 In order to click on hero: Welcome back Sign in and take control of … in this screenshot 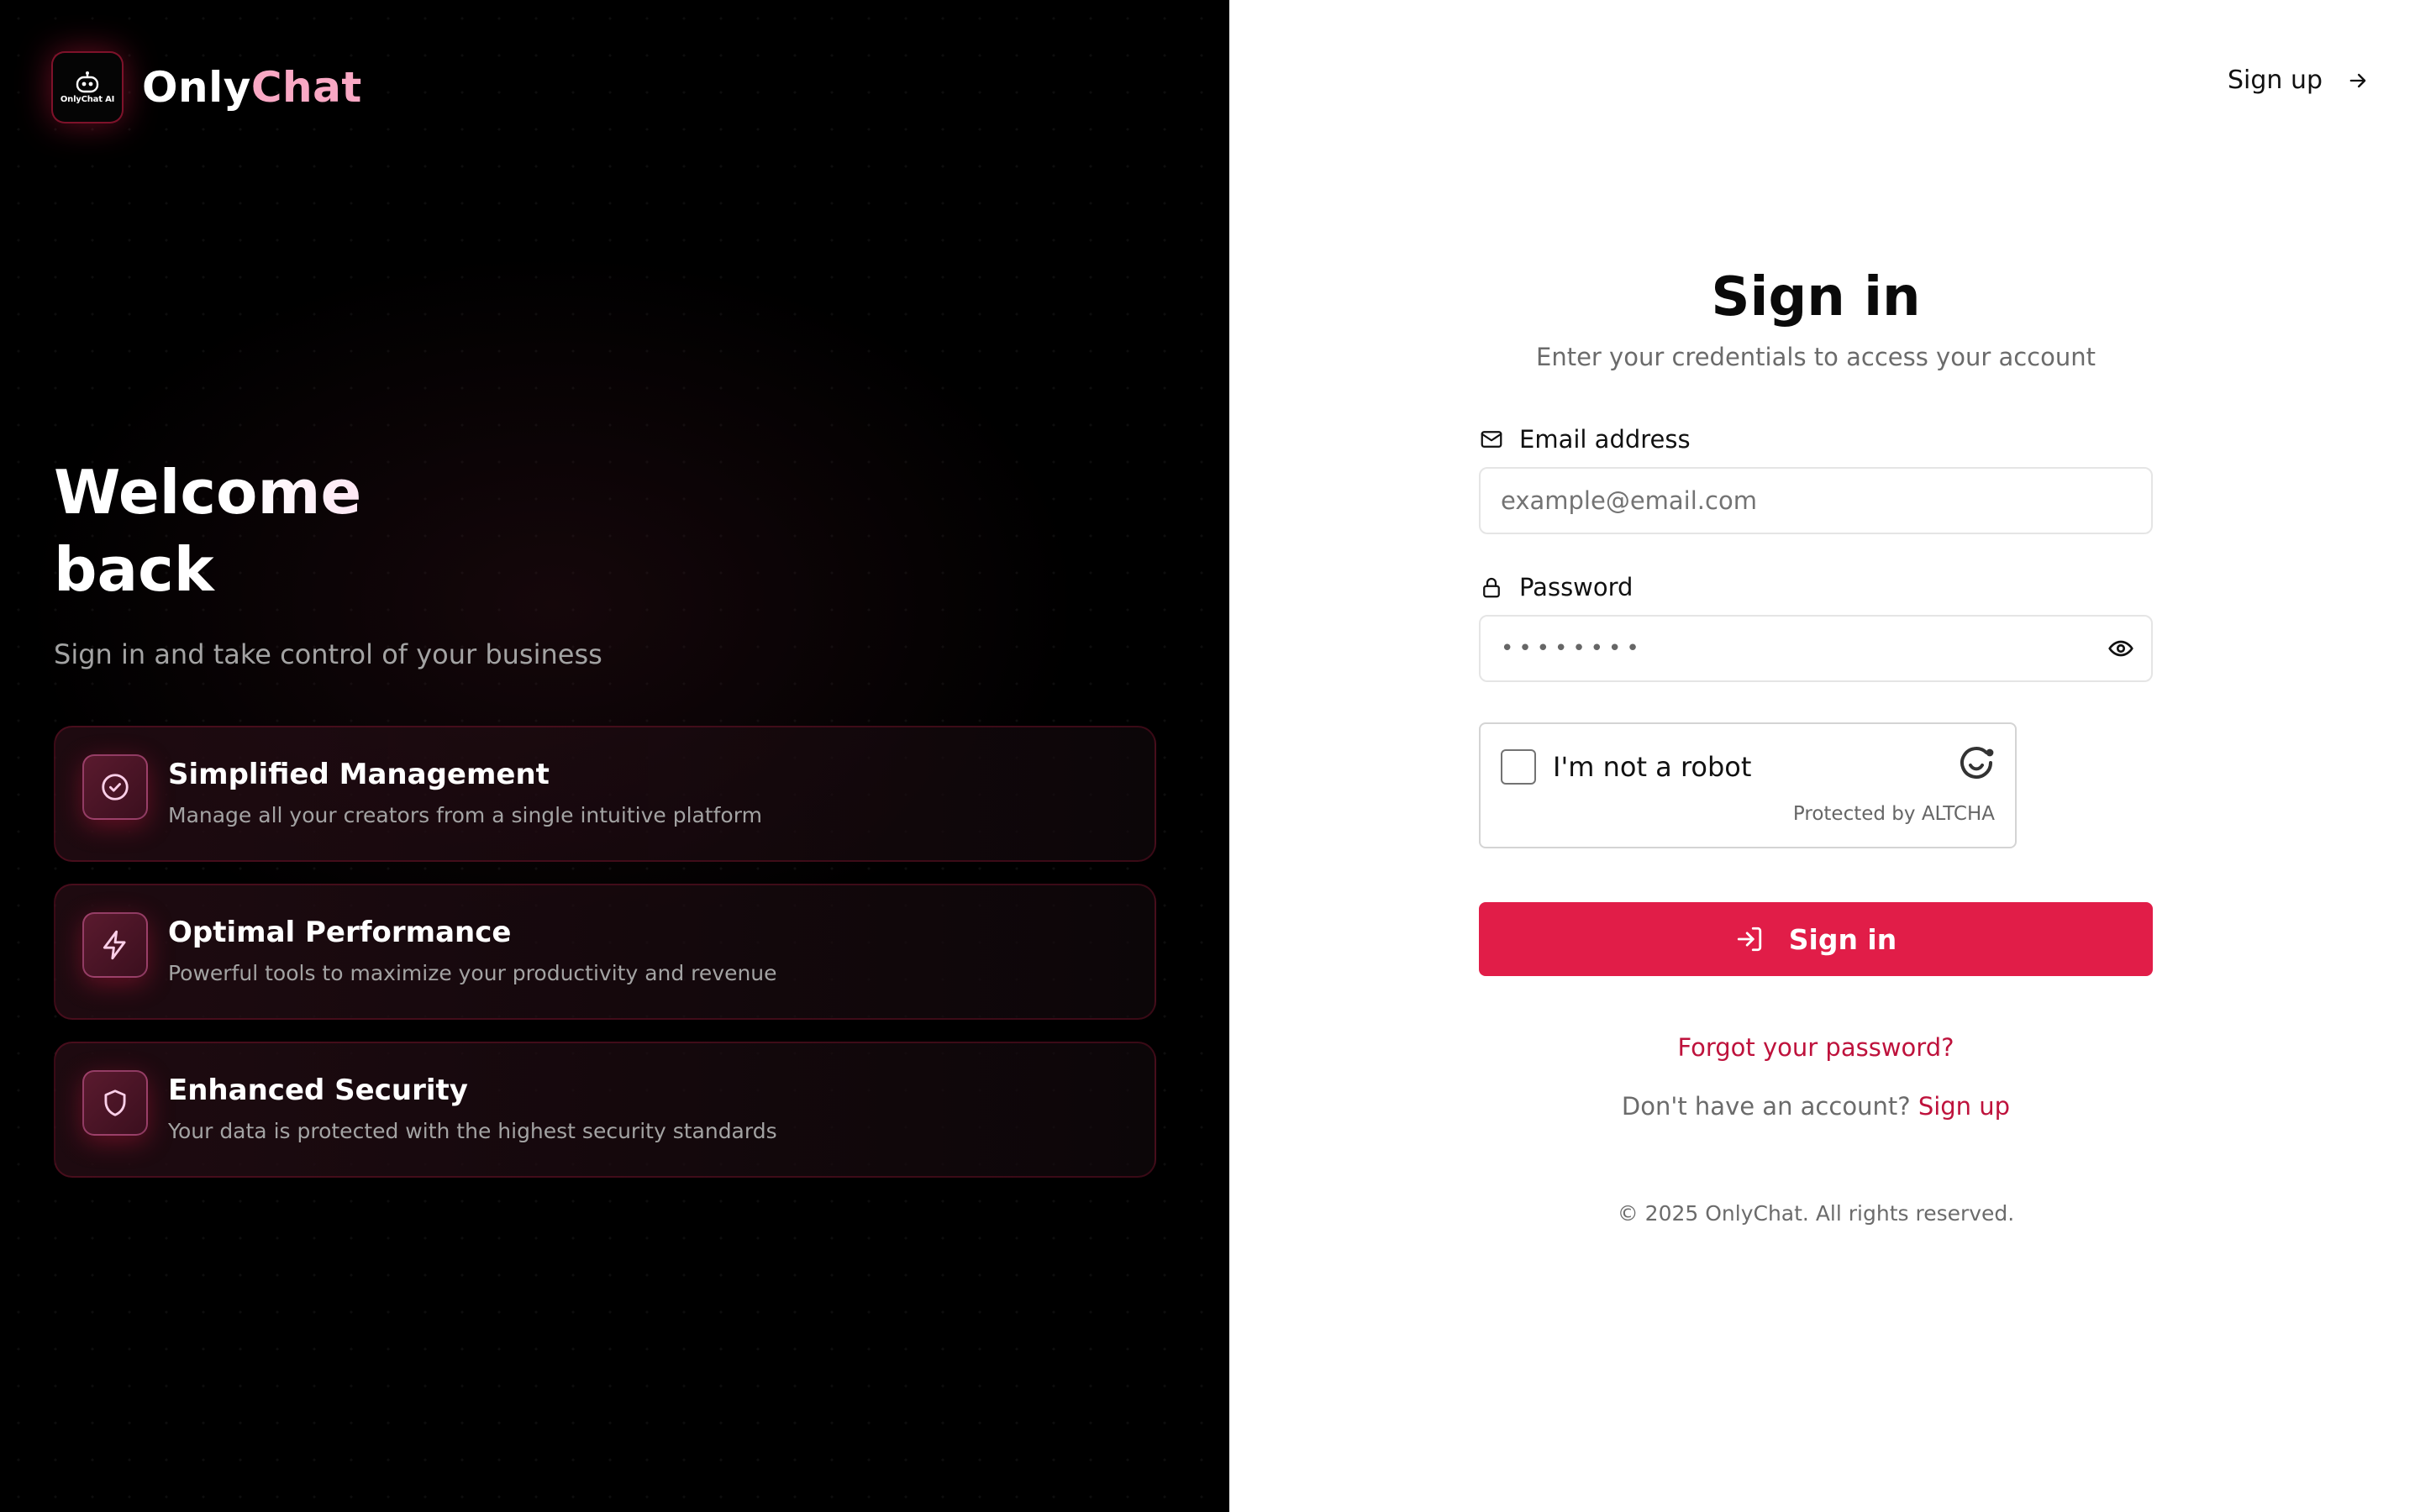, I will do `click(328, 562)`.